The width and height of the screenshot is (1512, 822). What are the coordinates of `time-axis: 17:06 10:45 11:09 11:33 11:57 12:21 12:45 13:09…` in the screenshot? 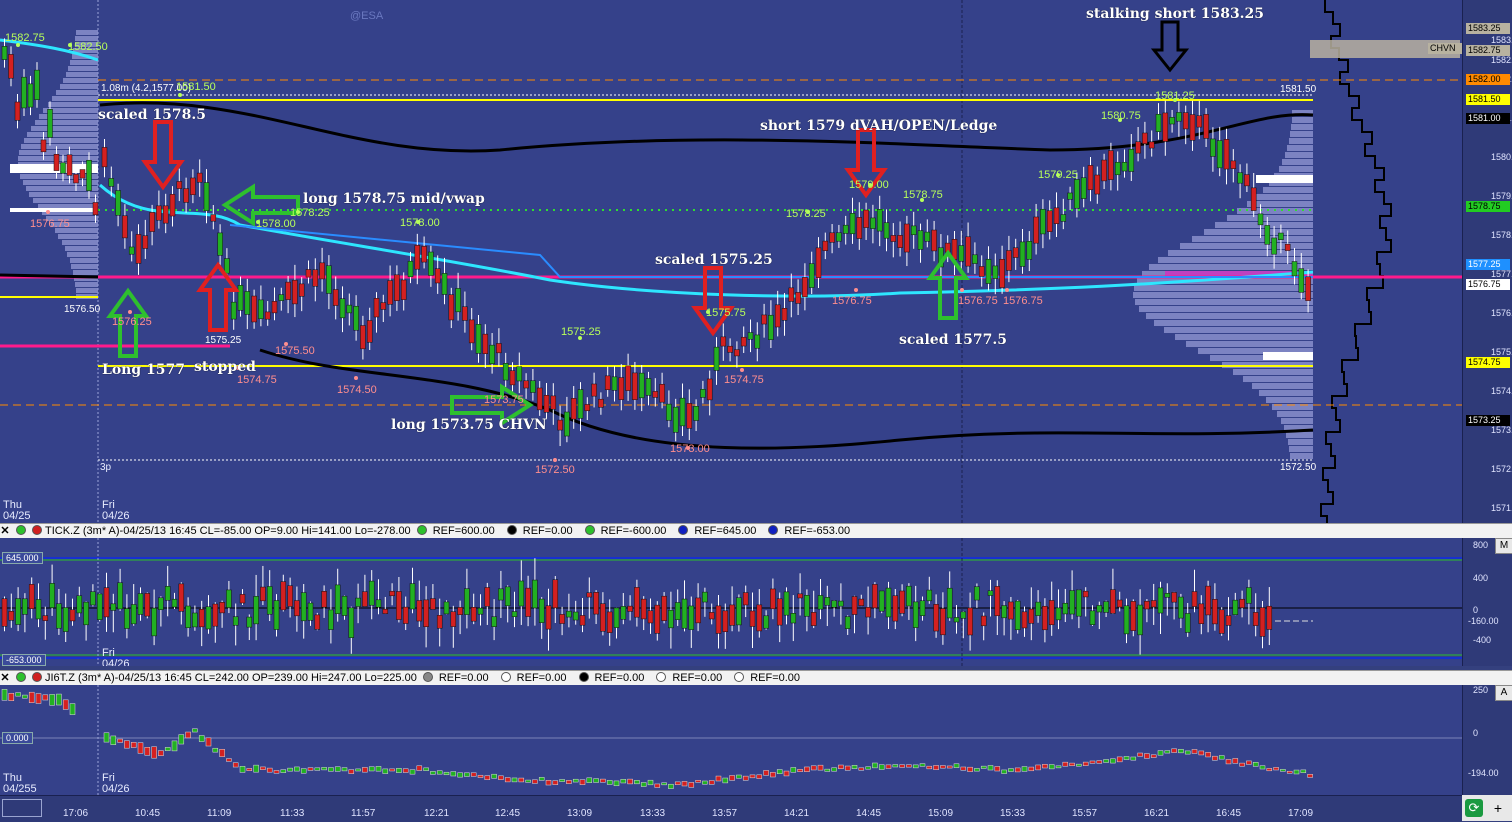 It's located at (731, 808).